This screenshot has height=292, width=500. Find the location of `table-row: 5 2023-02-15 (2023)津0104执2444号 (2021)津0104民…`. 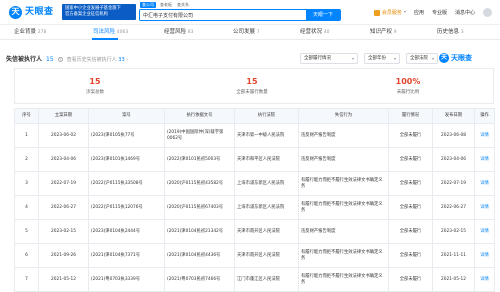

table-row: 5 2023-02-15 (2023)津0104执2444号 (2021)津0104民… is located at coordinates (254, 231).